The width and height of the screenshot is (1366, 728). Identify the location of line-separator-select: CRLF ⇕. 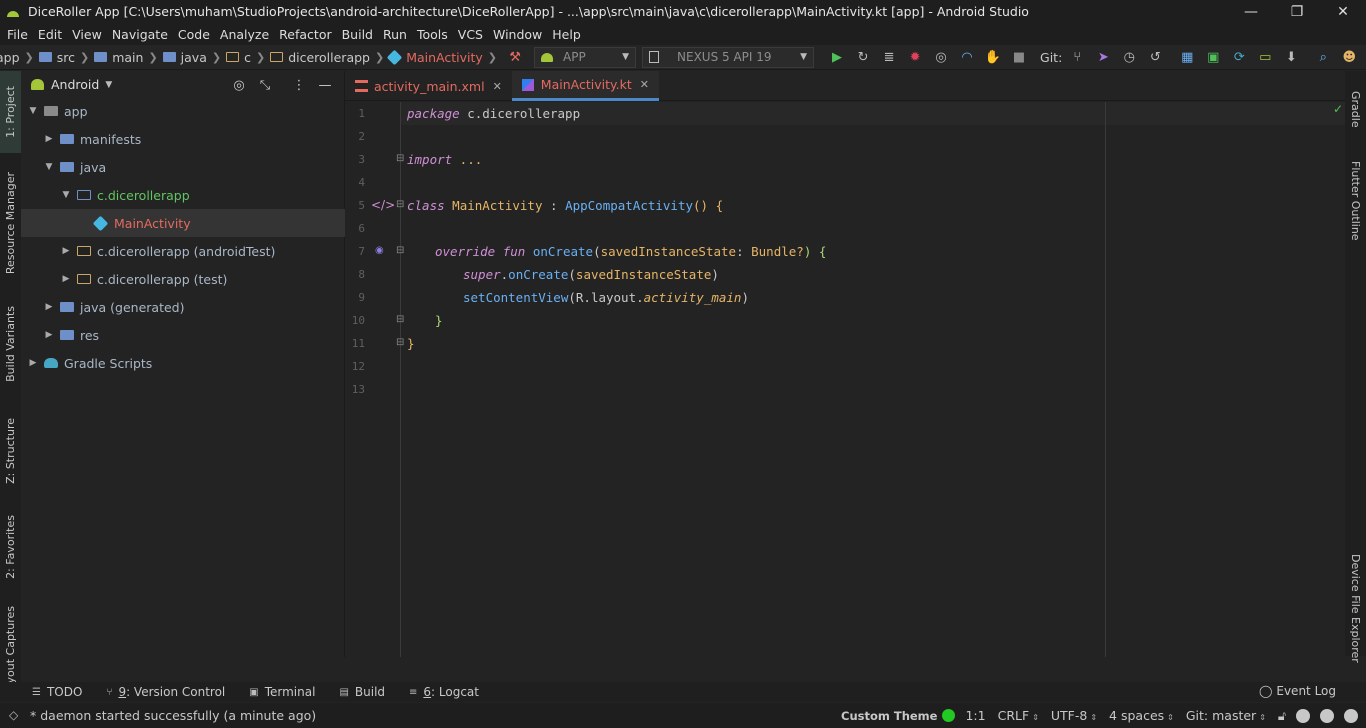
(1018, 715).